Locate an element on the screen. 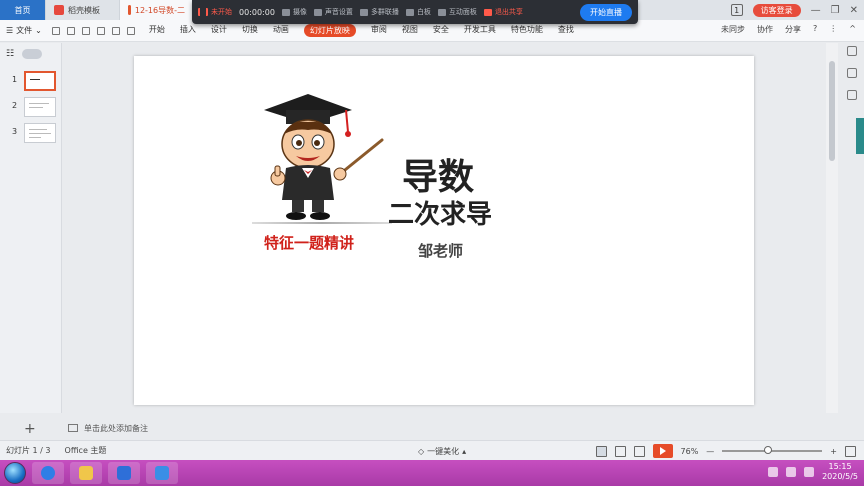 The image size is (864, 486). tab-home-label: 首页 is located at coordinates (22, 10).